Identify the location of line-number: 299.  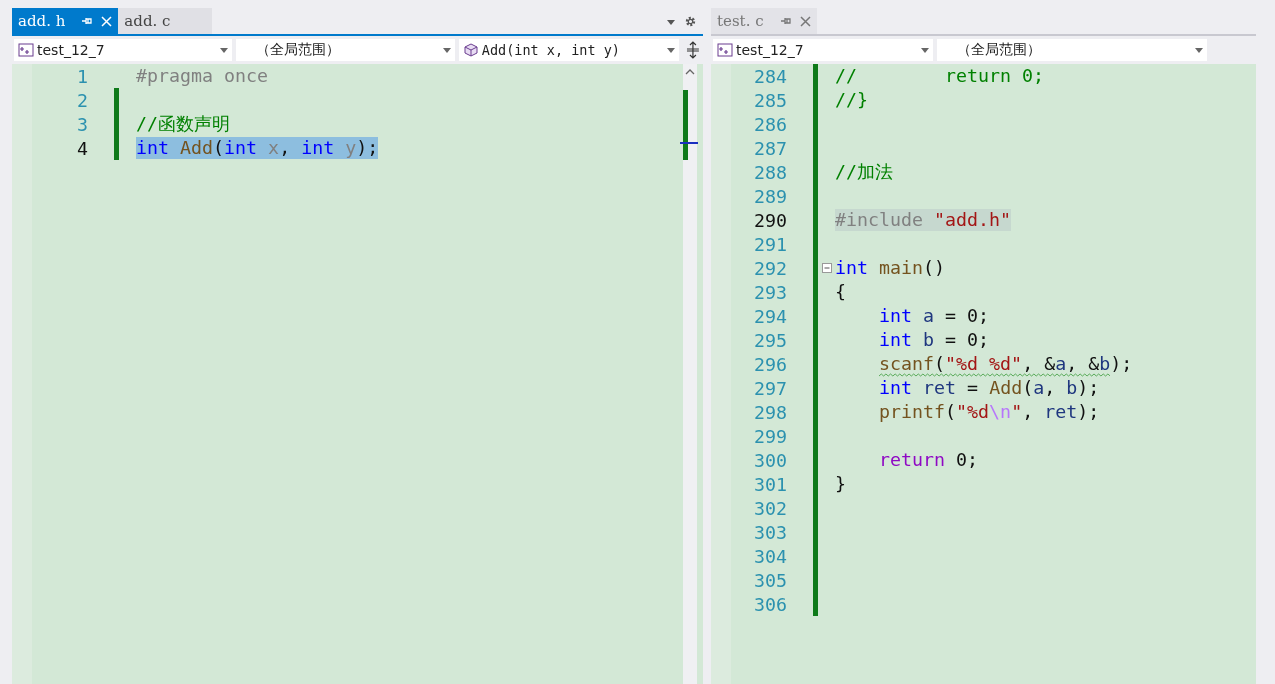
(769, 436).